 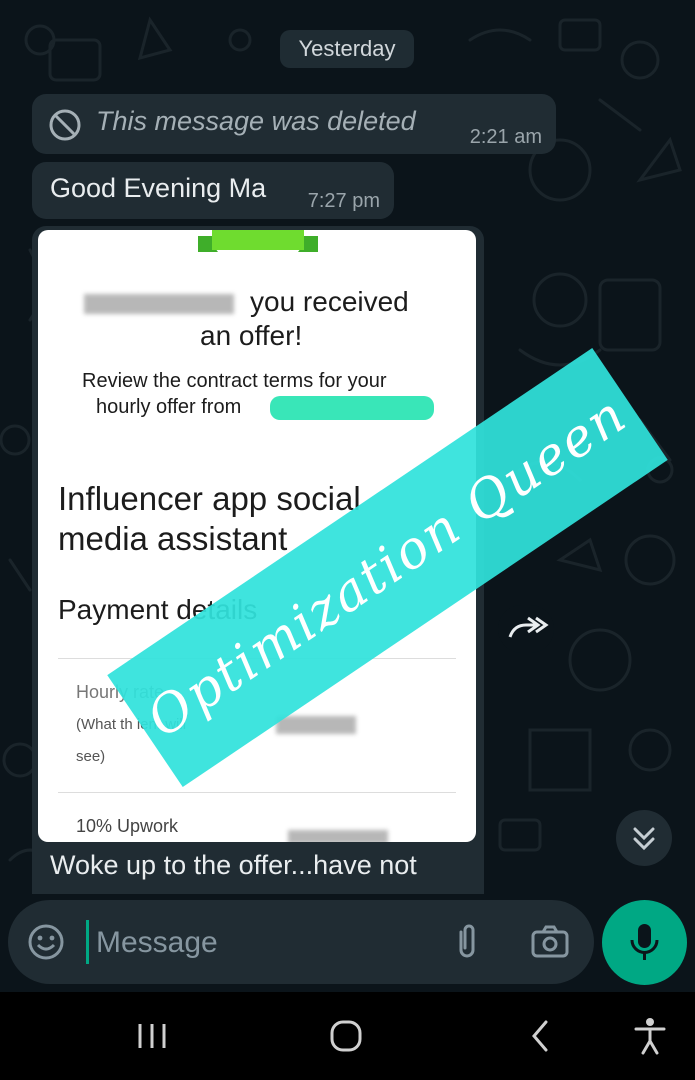 What do you see at coordinates (87, 942) in the screenshot?
I see `text-caret` at bounding box center [87, 942].